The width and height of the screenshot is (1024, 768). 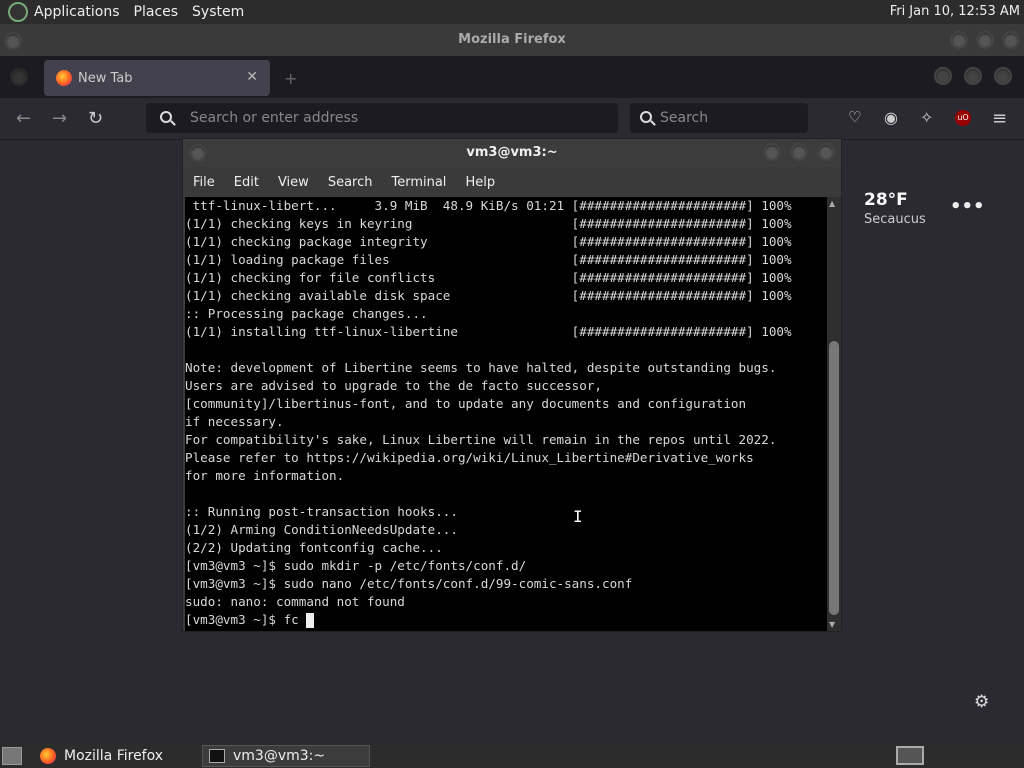 What do you see at coordinates (973, 76) in the screenshot?
I see `tab-maximize-button` at bounding box center [973, 76].